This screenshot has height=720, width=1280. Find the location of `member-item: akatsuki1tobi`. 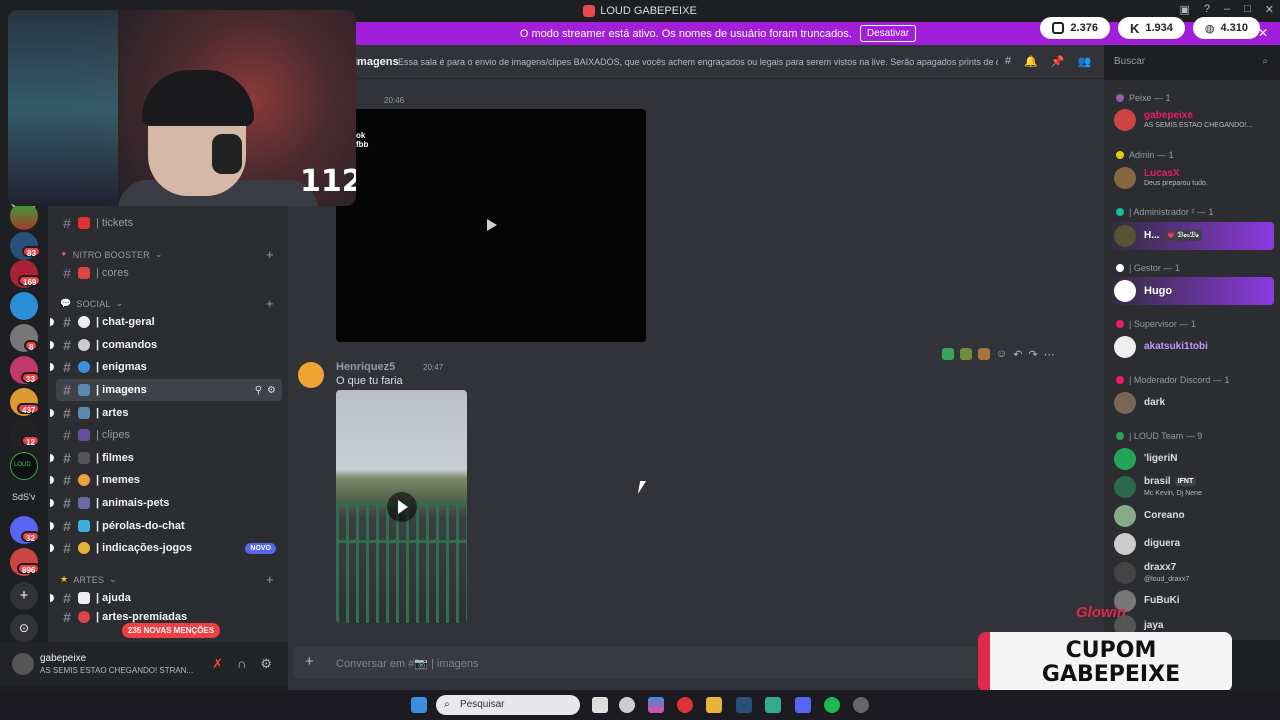

member-item: akatsuki1tobi is located at coordinates (1193, 347).